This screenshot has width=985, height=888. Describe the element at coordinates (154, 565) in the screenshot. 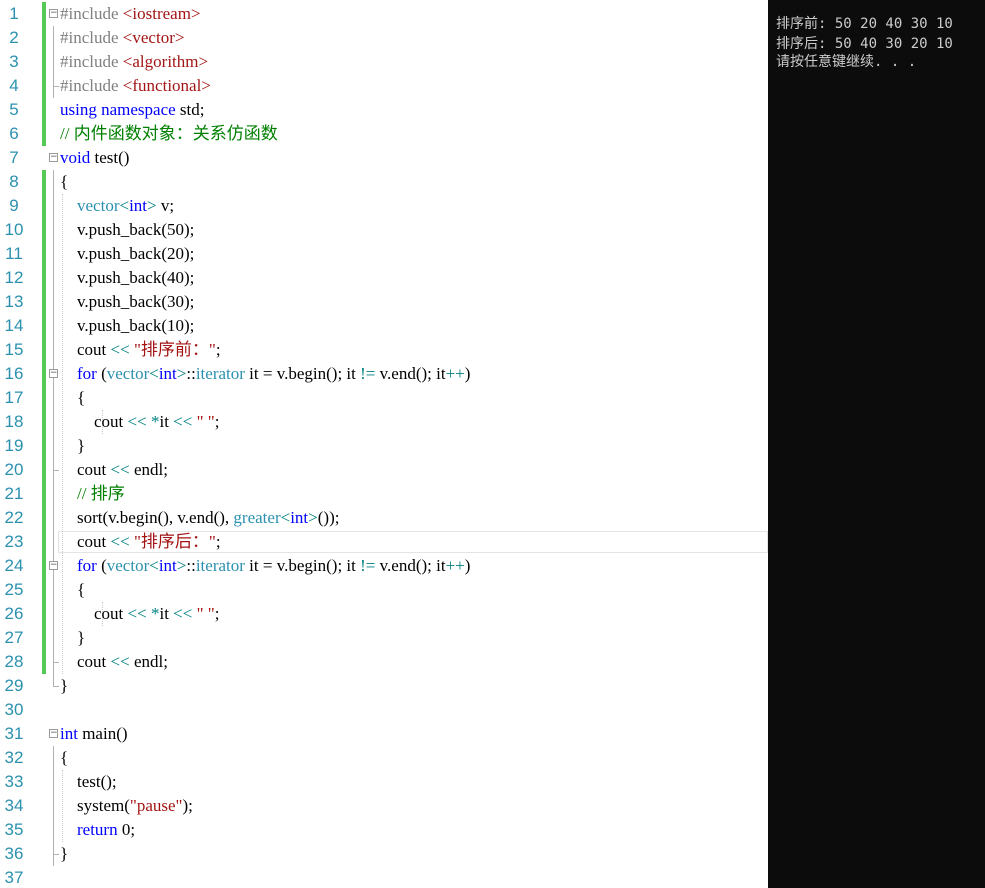

I see `code-token: <` at that location.